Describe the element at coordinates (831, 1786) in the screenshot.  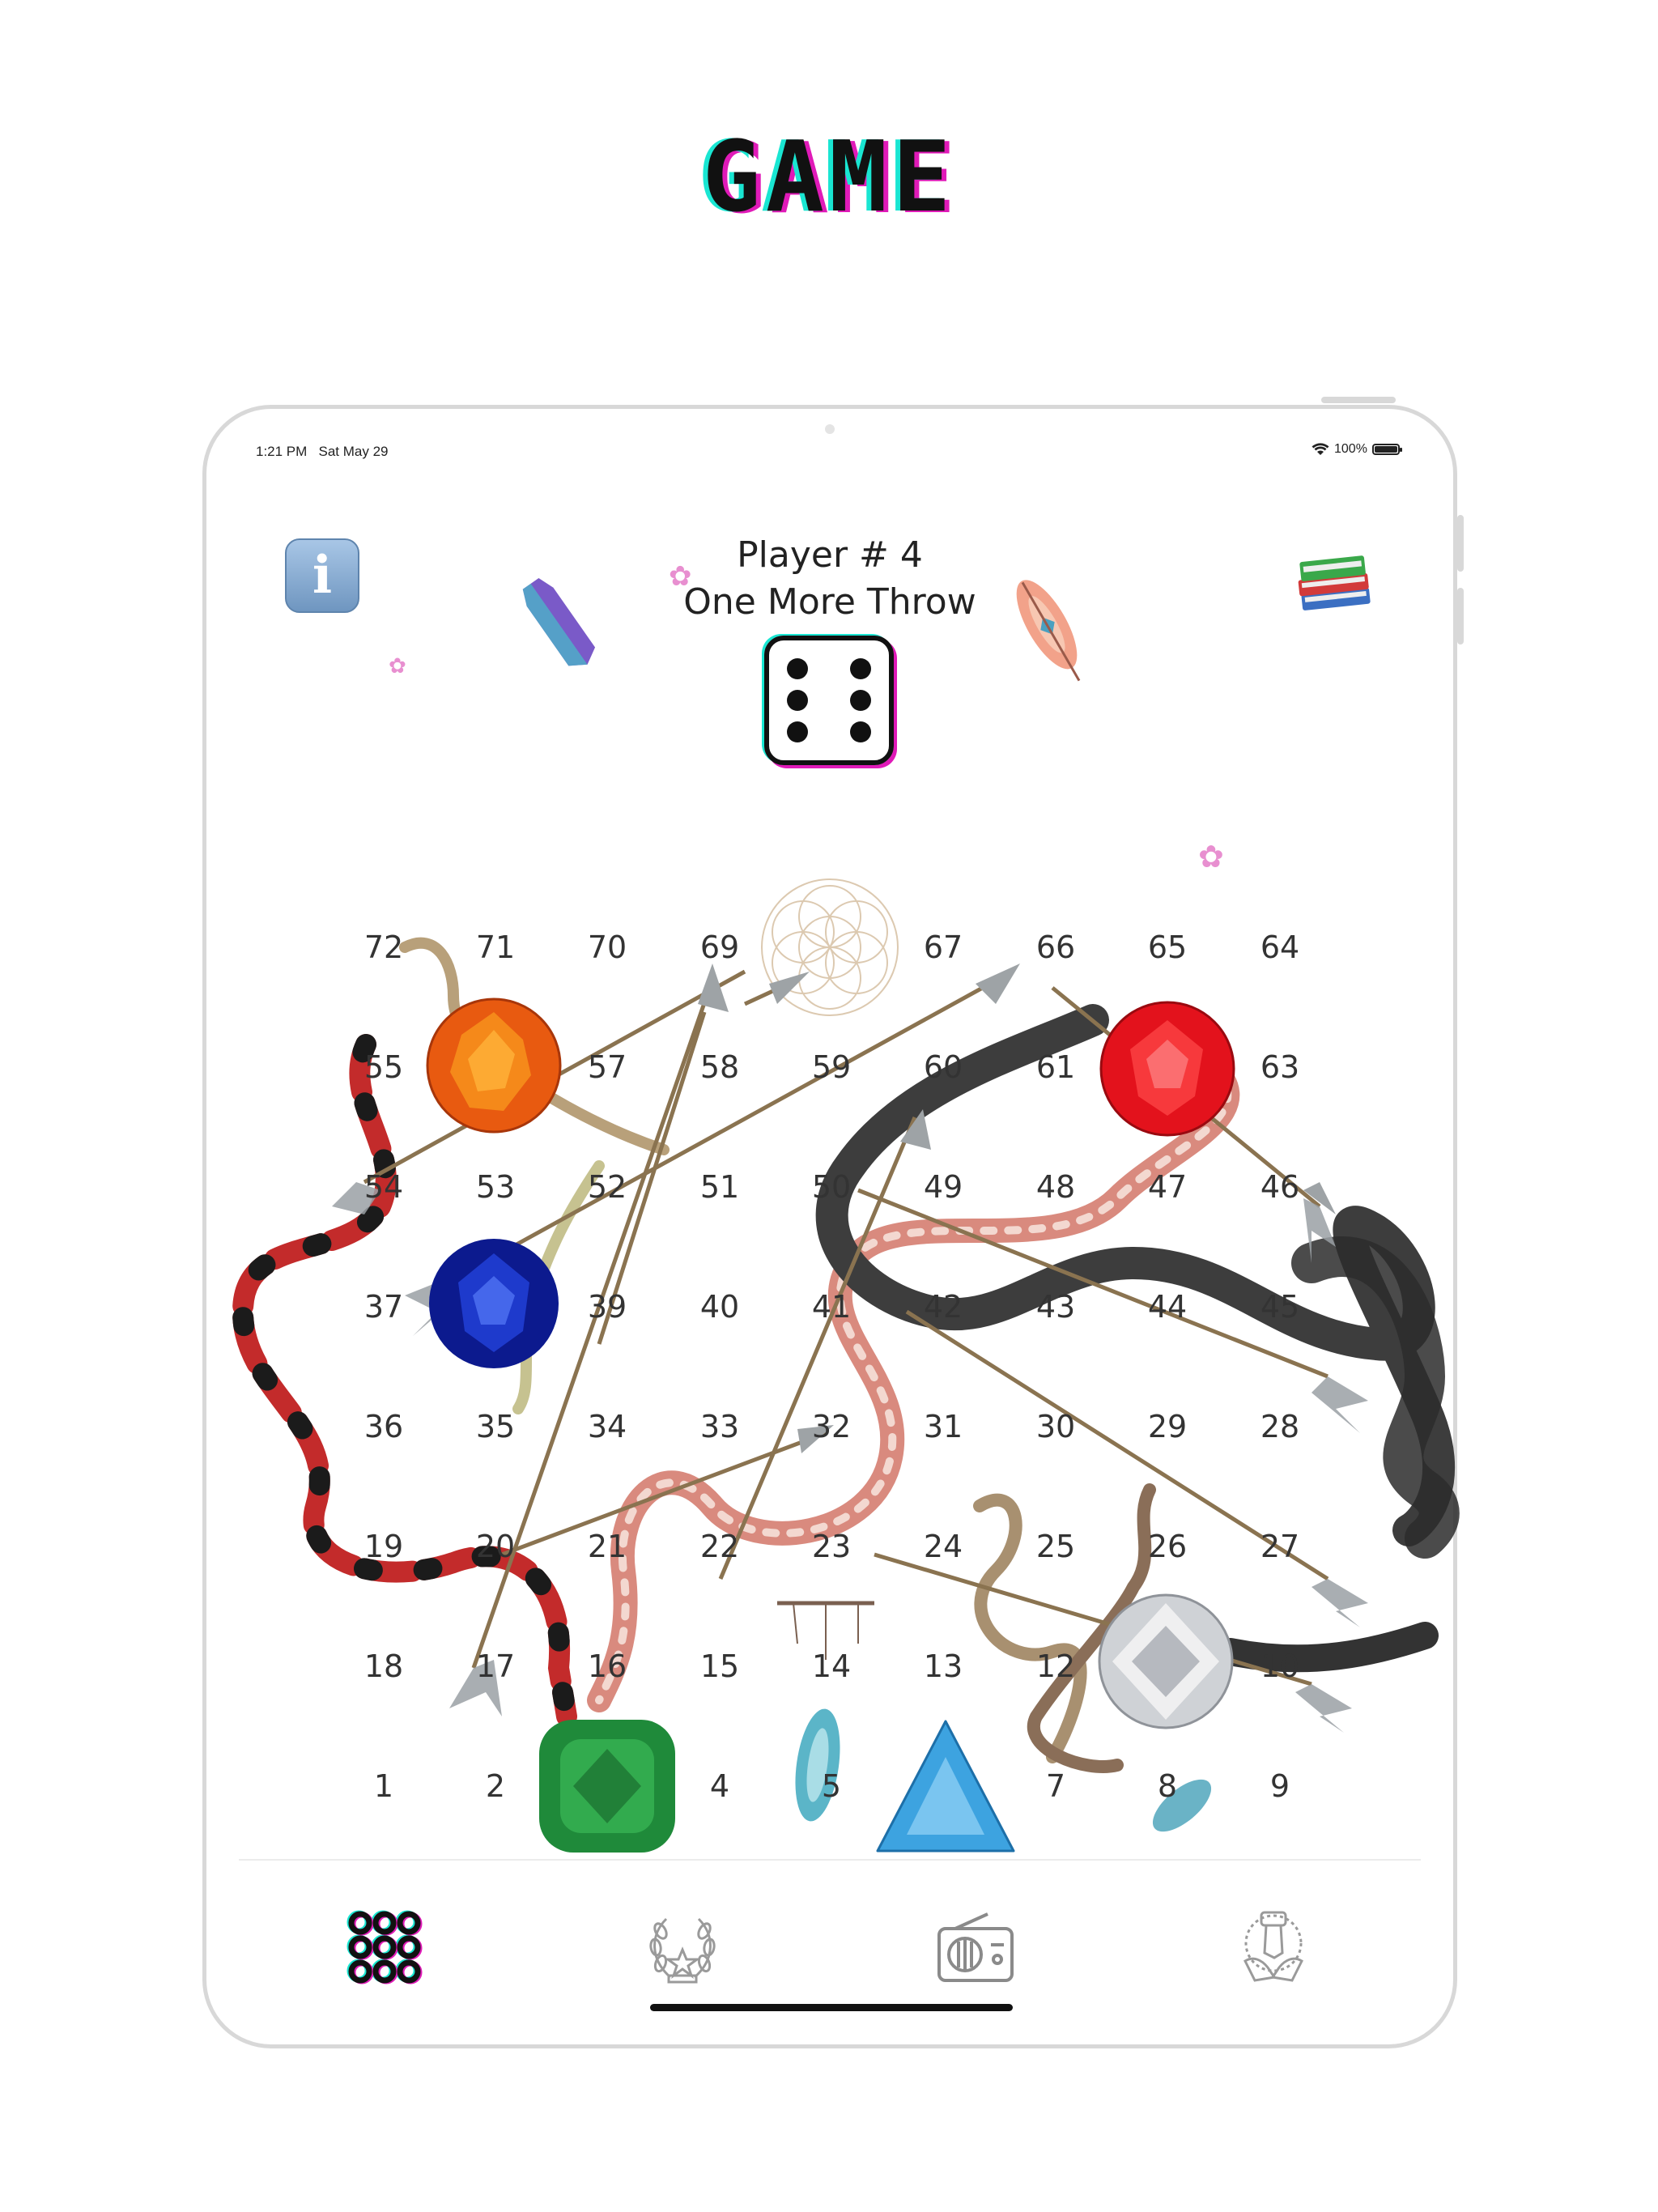
I see `board-cell: 5` at that location.